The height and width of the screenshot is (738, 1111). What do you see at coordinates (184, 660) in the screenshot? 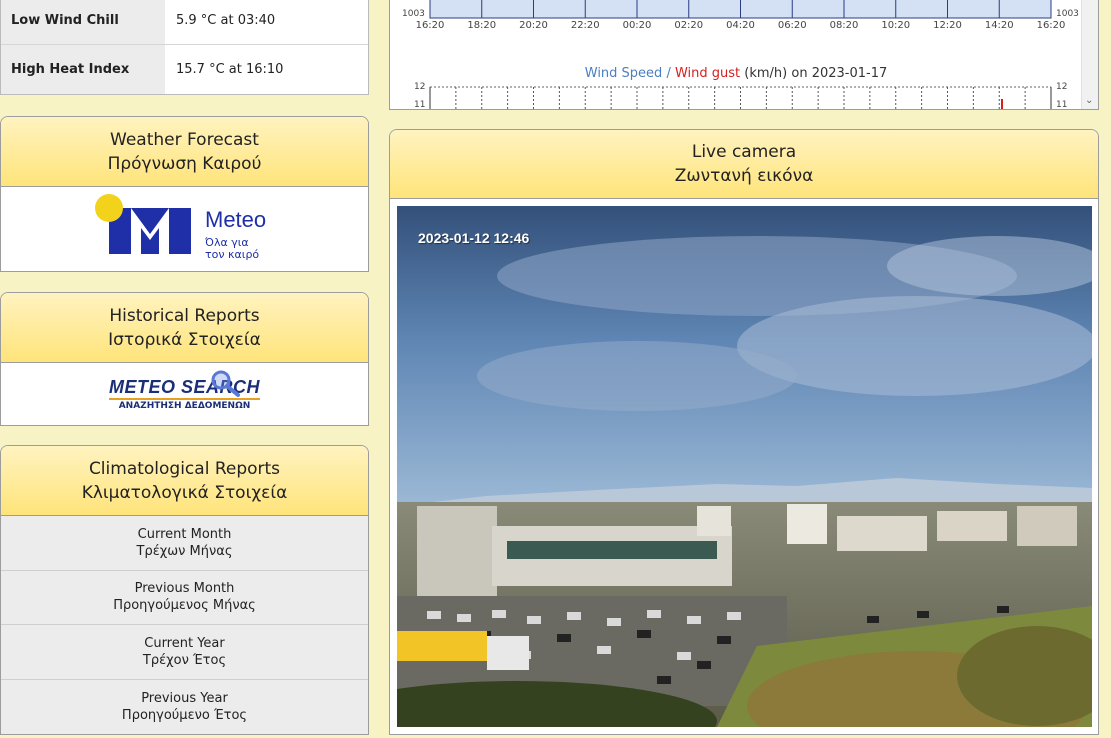
I see `link-label-gr: Τρέχον Έτος` at bounding box center [184, 660].